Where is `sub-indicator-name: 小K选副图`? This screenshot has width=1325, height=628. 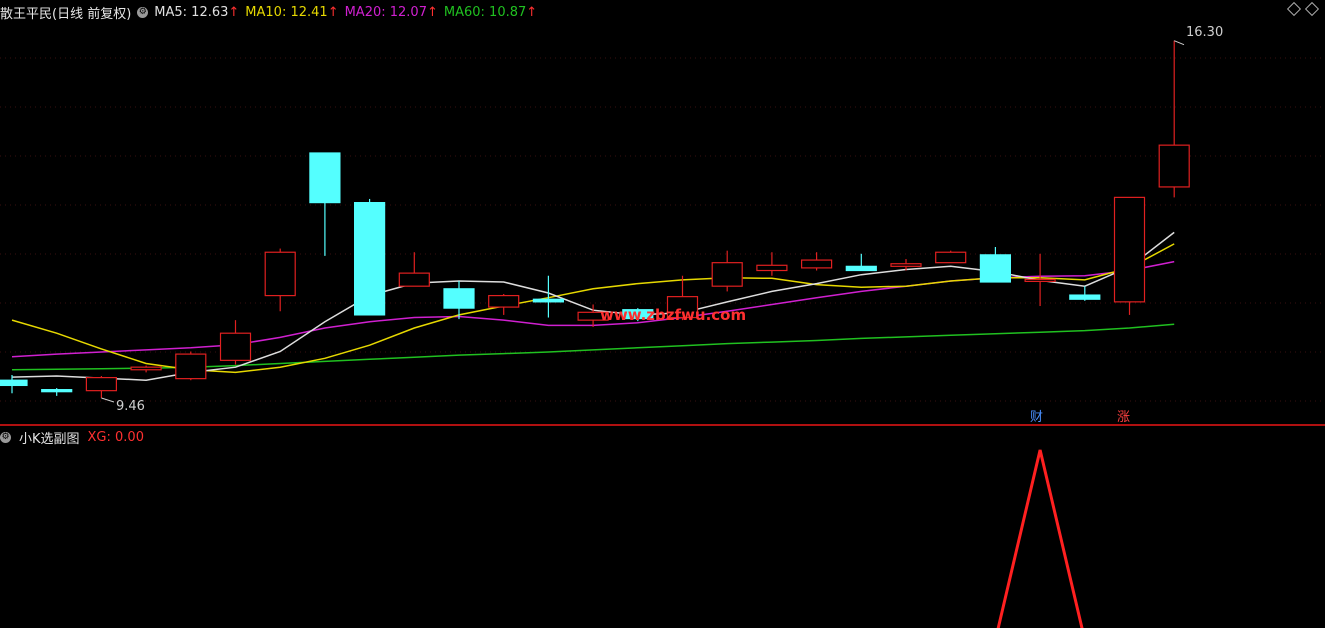
sub-indicator-name: 小K选副图 is located at coordinates (49, 437).